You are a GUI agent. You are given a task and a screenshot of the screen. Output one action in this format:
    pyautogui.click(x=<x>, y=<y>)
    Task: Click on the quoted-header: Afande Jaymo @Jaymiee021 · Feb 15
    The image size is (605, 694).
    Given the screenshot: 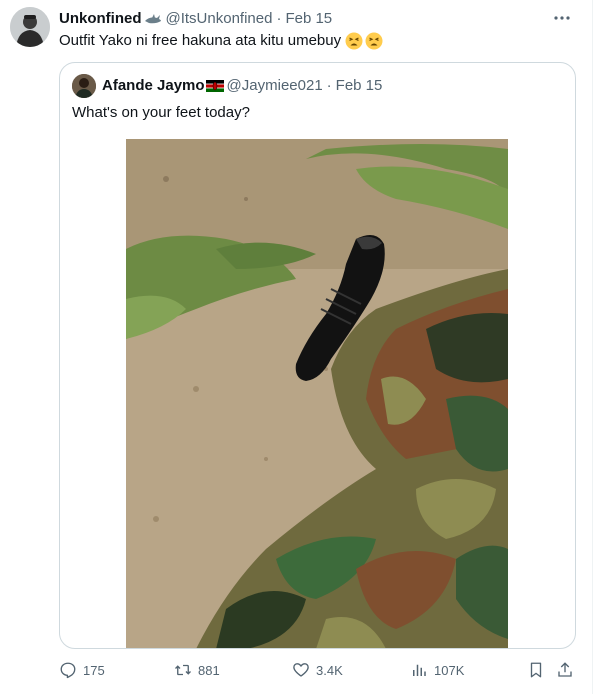 What is the action you would take?
    pyautogui.click(x=242, y=85)
    